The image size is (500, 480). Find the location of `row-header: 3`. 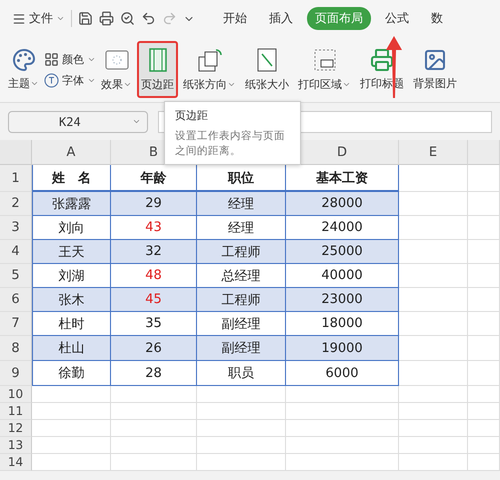

row-header: 3 is located at coordinates (16, 228).